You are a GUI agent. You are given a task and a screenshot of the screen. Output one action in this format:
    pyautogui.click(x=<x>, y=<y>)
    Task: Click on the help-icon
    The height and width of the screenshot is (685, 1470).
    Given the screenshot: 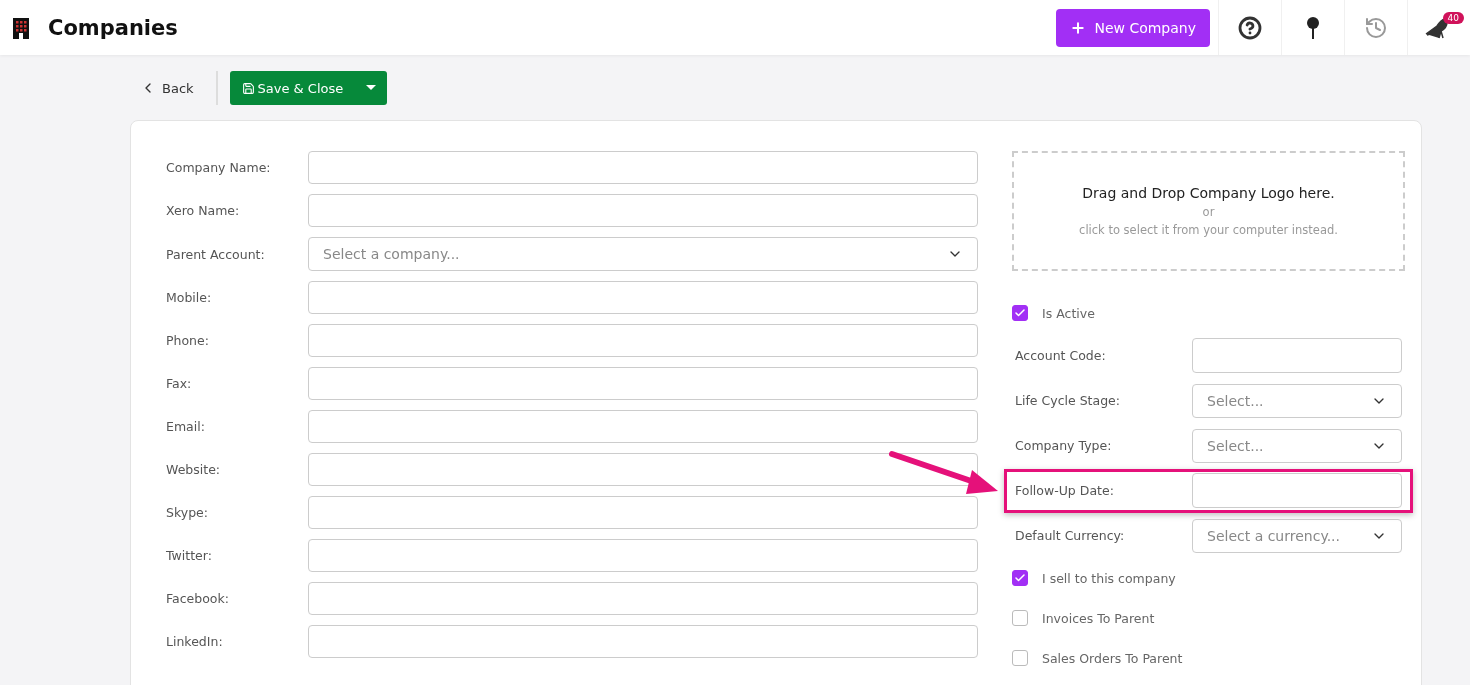 What is the action you would take?
    pyautogui.click(x=1250, y=27)
    